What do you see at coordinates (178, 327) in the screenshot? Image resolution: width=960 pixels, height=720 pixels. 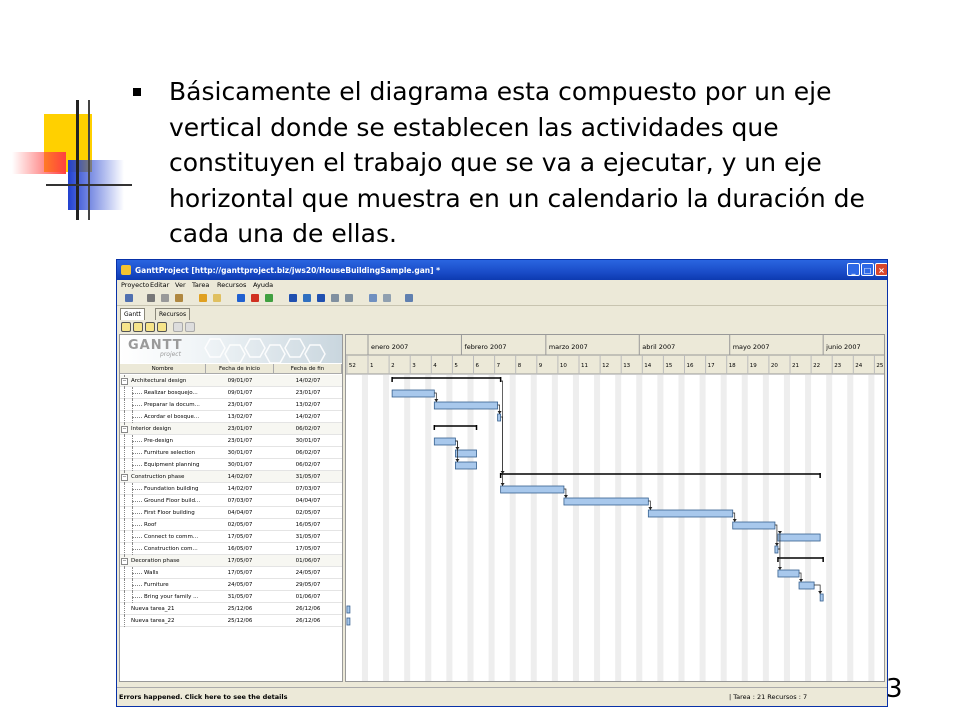 I see `link-tasks-icon` at bounding box center [178, 327].